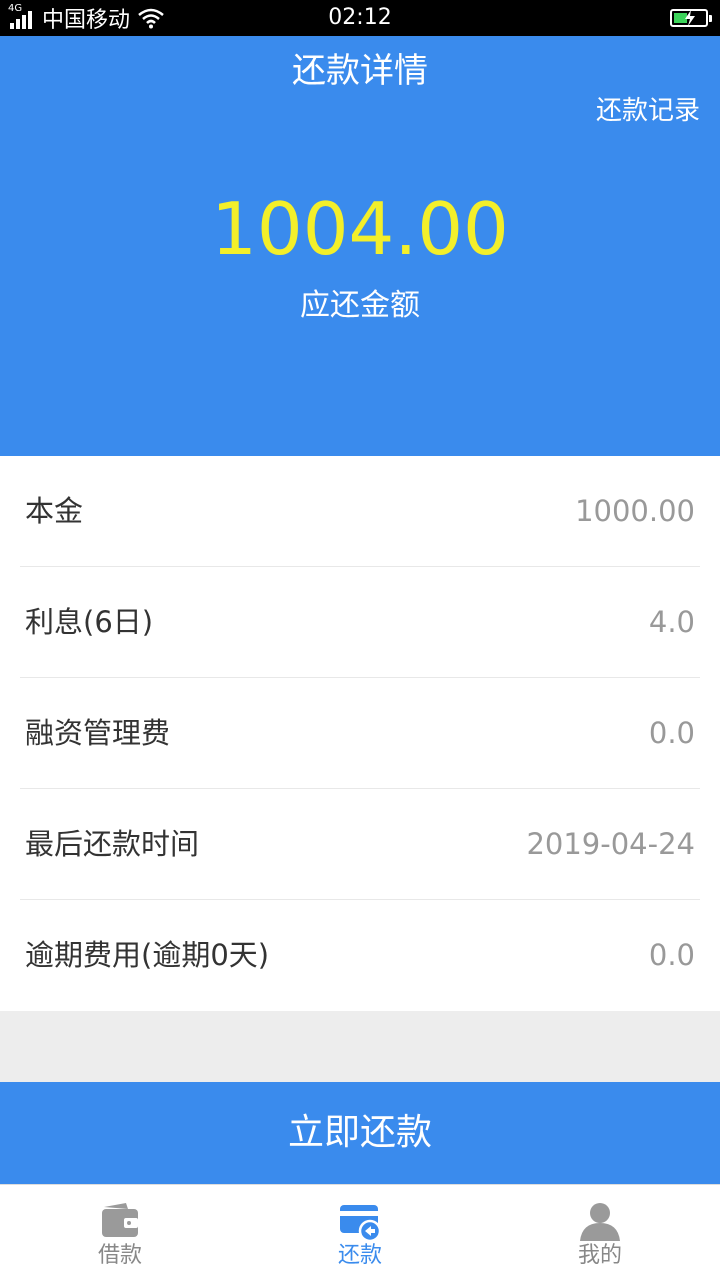 The image size is (720, 1280). What do you see at coordinates (360, 71) in the screenshot?
I see `page-title: 还款详情` at bounding box center [360, 71].